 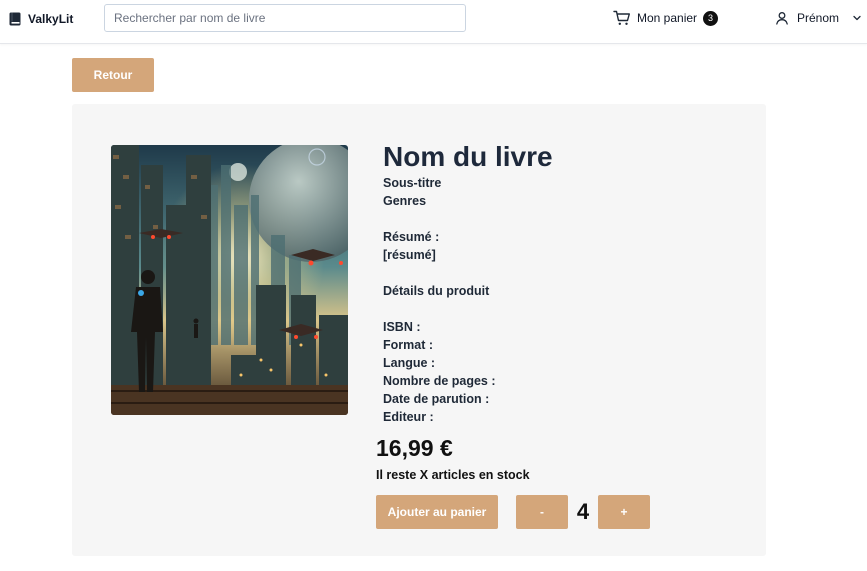 I want to click on cart-button: Mon panier 3, so click(x=666, y=18).